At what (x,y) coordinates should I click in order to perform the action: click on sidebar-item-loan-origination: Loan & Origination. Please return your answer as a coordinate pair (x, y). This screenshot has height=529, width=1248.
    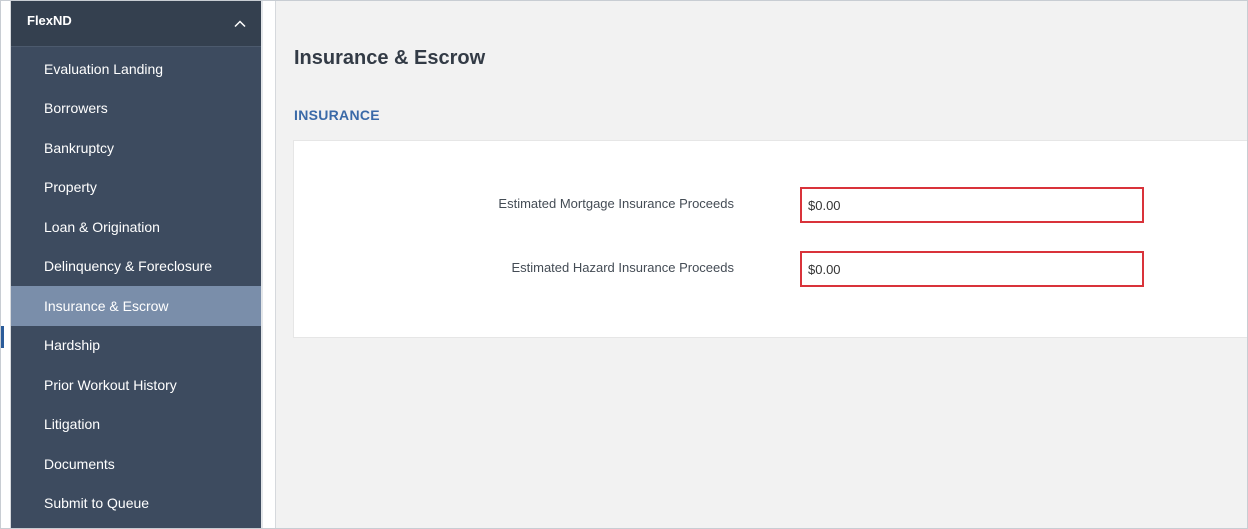
    Looking at the image, I should click on (136, 227).